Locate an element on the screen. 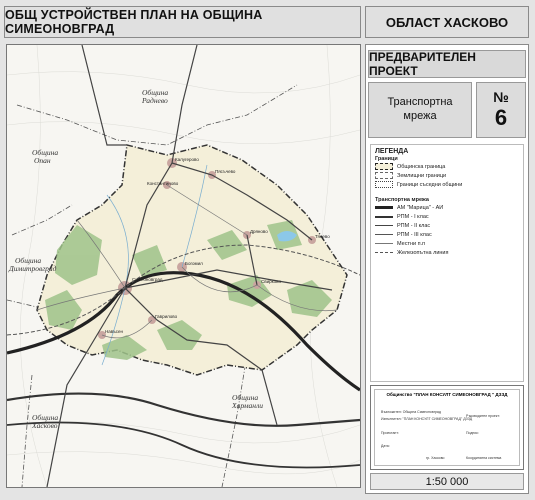 Image resolution: width=535 pixels, height=500 pixels. label-neighbor-west2-2: Димитровград is located at coordinates (32, 268).